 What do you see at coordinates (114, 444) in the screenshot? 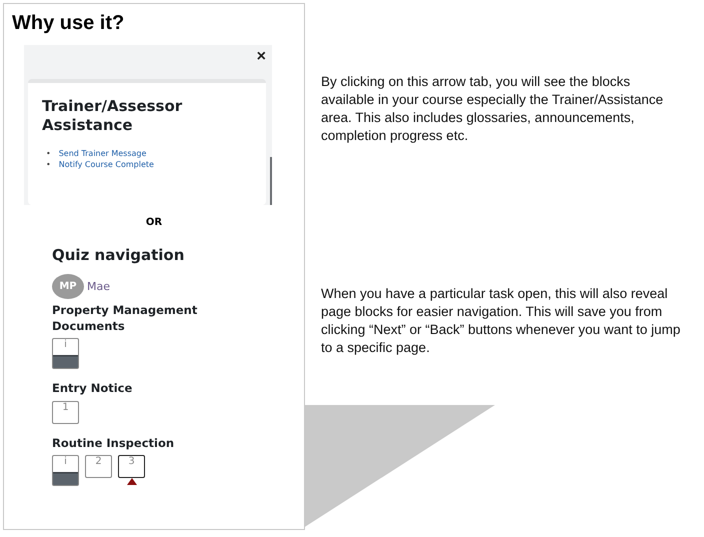
I see `section-title: Routine Inspection` at bounding box center [114, 444].